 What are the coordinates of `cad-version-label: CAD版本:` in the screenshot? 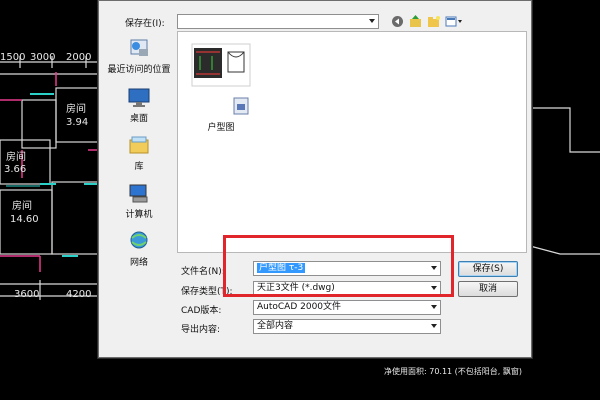 It's located at (201, 311).